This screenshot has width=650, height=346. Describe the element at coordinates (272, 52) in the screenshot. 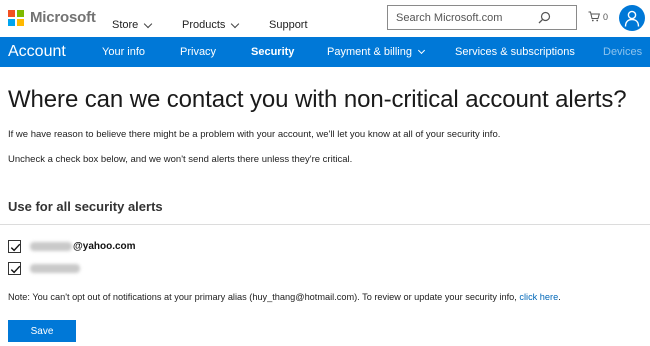

I see `tab-security: Security` at that location.